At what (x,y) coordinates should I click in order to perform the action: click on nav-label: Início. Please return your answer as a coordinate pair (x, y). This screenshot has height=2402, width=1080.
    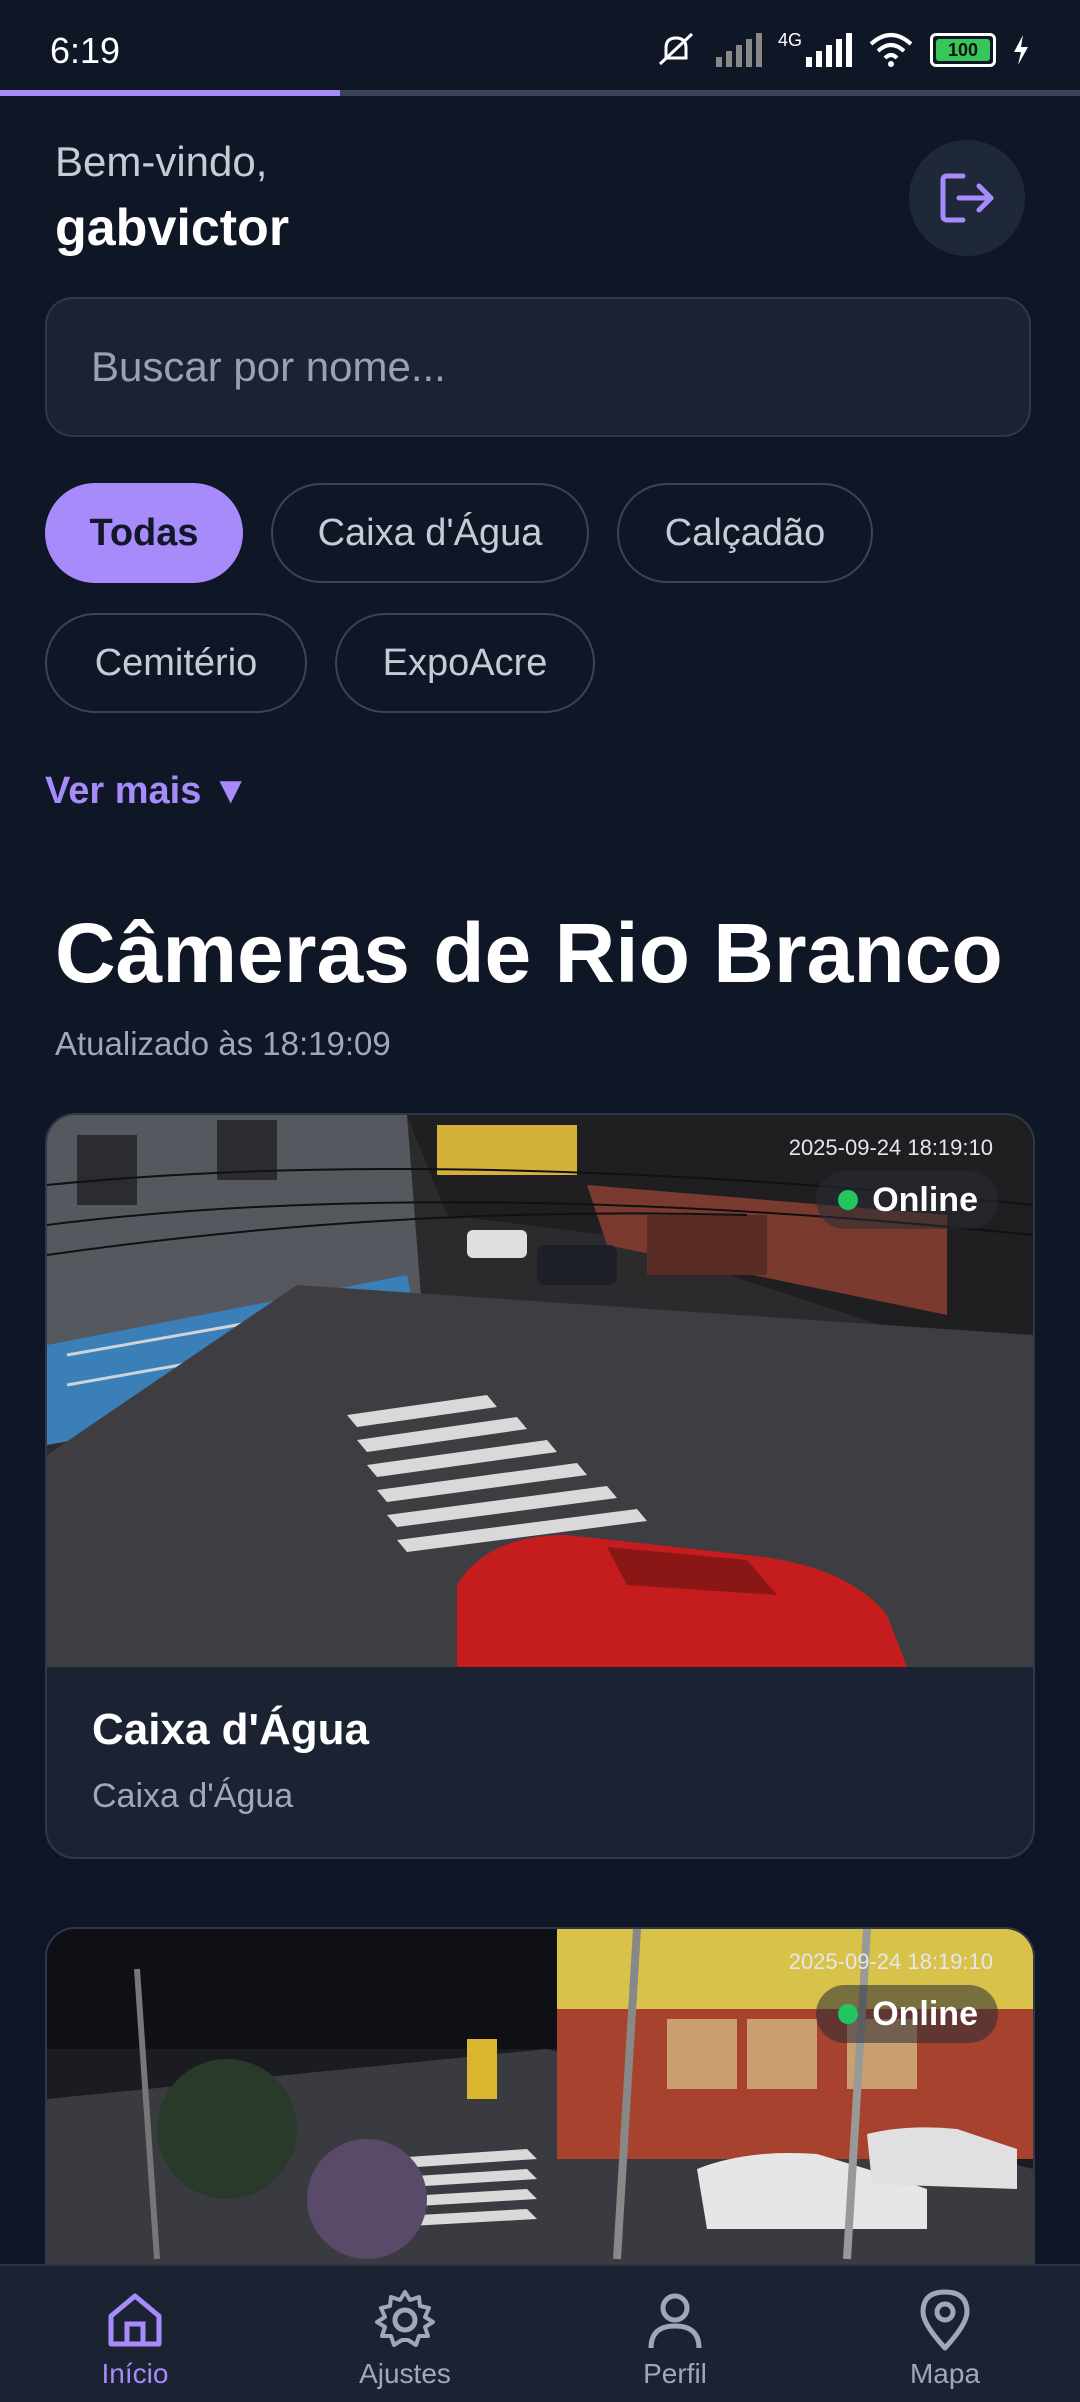
    Looking at the image, I should click on (135, 2373).